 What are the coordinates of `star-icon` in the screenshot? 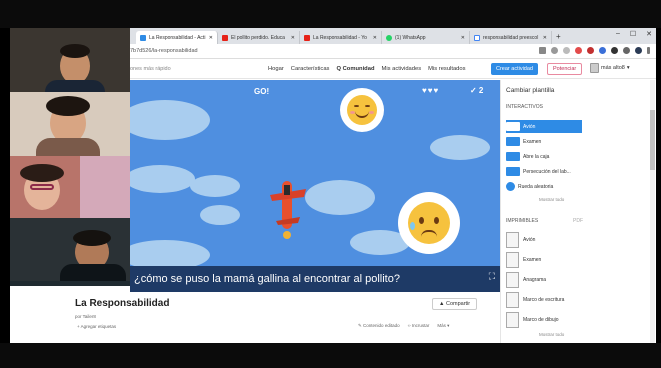 It's located at (566, 50).